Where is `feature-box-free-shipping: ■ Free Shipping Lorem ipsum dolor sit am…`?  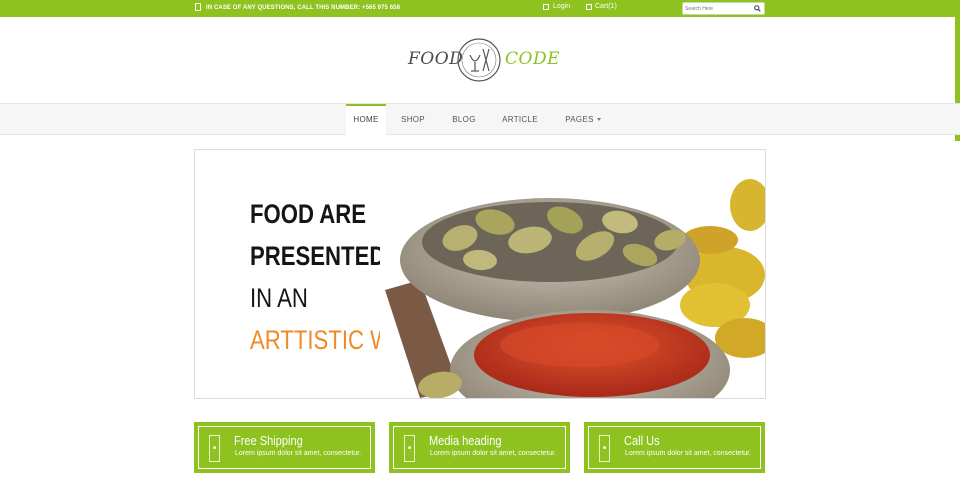
feature-box-free-shipping: ■ Free Shipping Lorem ipsum dolor sit am… is located at coordinates (284, 447).